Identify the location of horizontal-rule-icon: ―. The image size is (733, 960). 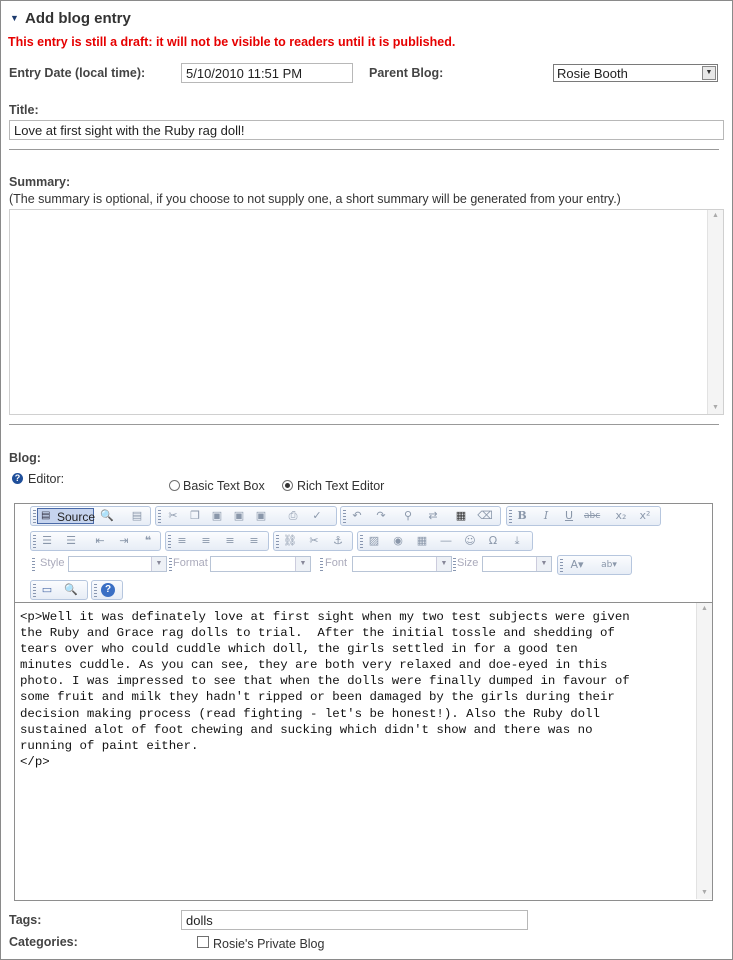
(446, 541).